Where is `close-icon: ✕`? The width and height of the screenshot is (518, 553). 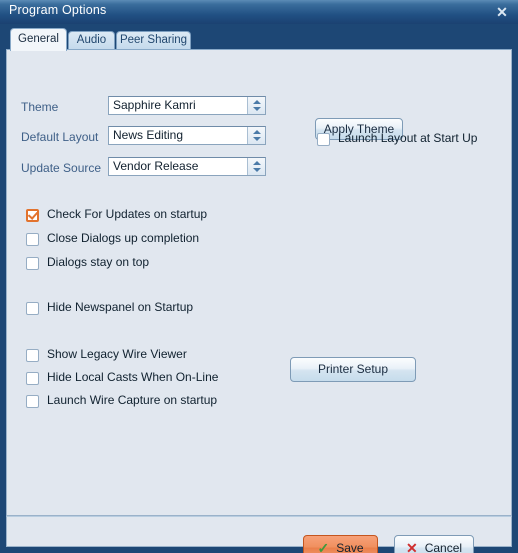 close-icon: ✕ is located at coordinates (502, 12).